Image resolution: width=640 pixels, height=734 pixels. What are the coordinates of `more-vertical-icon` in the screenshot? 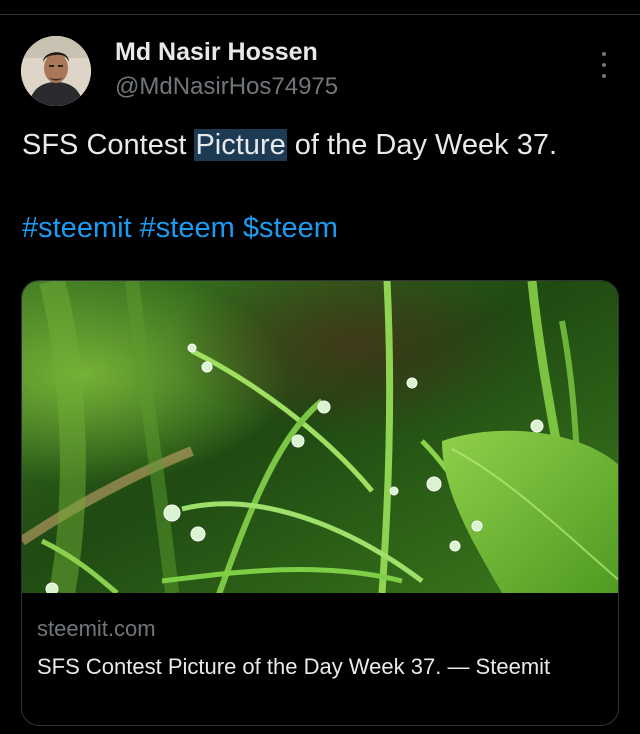 It's located at (604, 65).